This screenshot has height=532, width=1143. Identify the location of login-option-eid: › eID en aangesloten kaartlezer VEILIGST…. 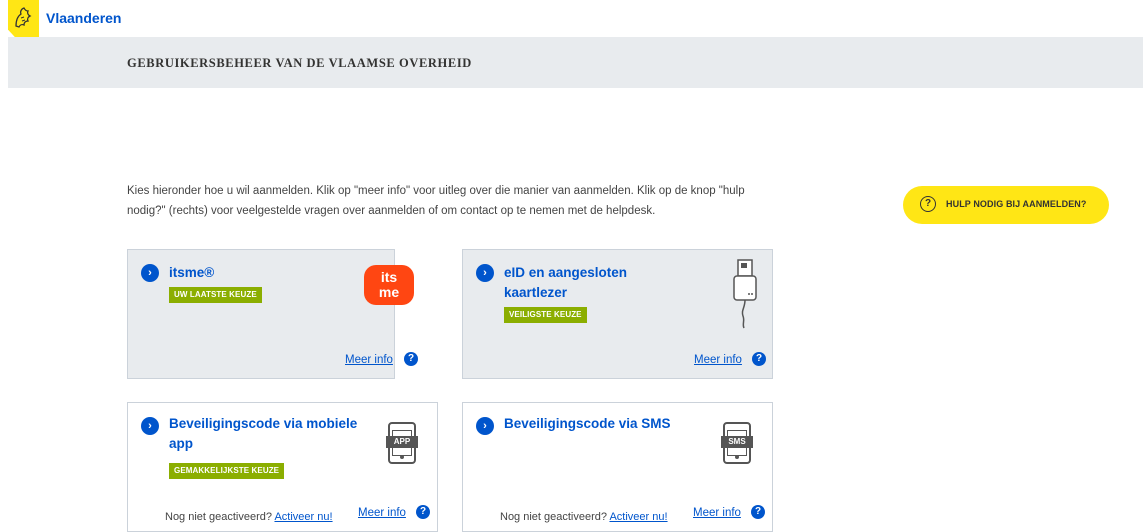
(617, 314).